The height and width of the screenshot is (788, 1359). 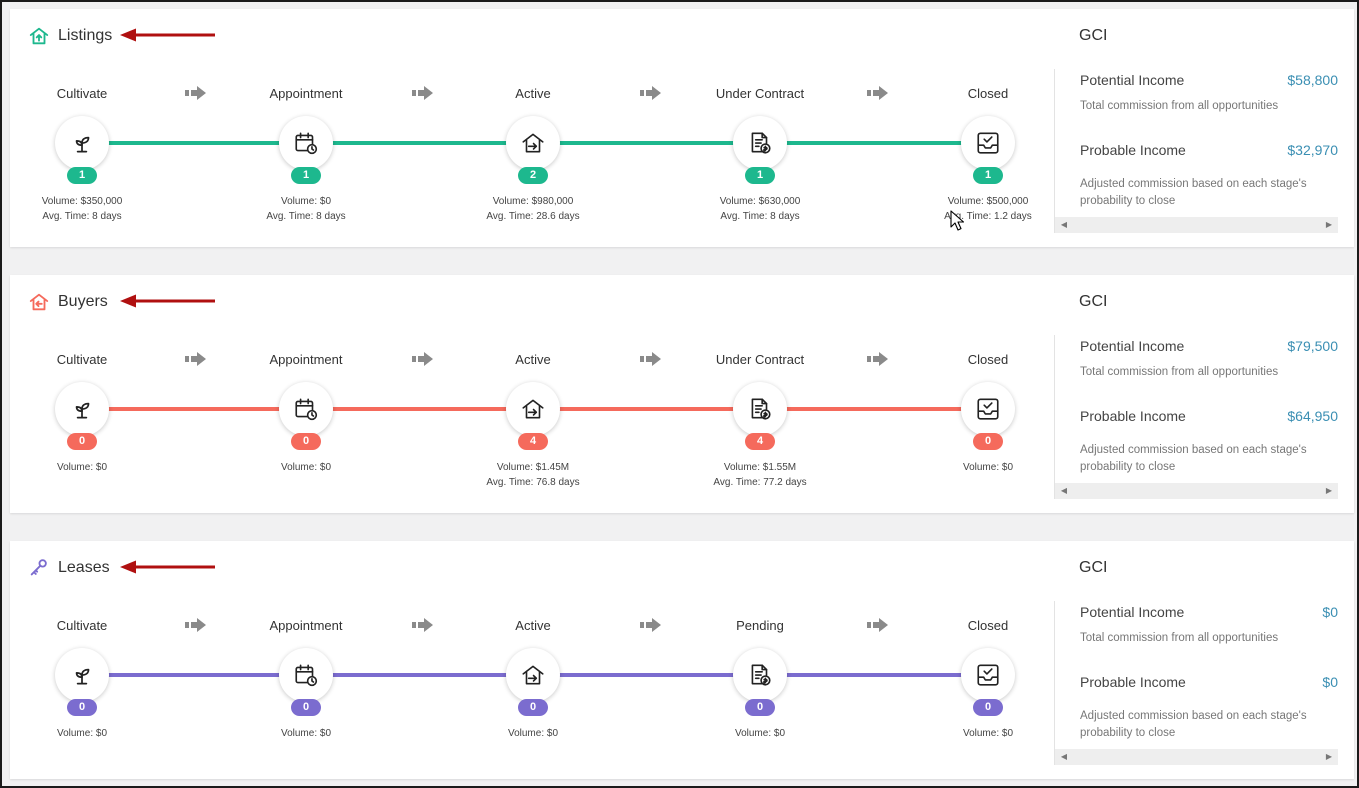 What do you see at coordinates (533, 482) in the screenshot?
I see `stage-avg-time: Avg. Time: 76.8 days` at bounding box center [533, 482].